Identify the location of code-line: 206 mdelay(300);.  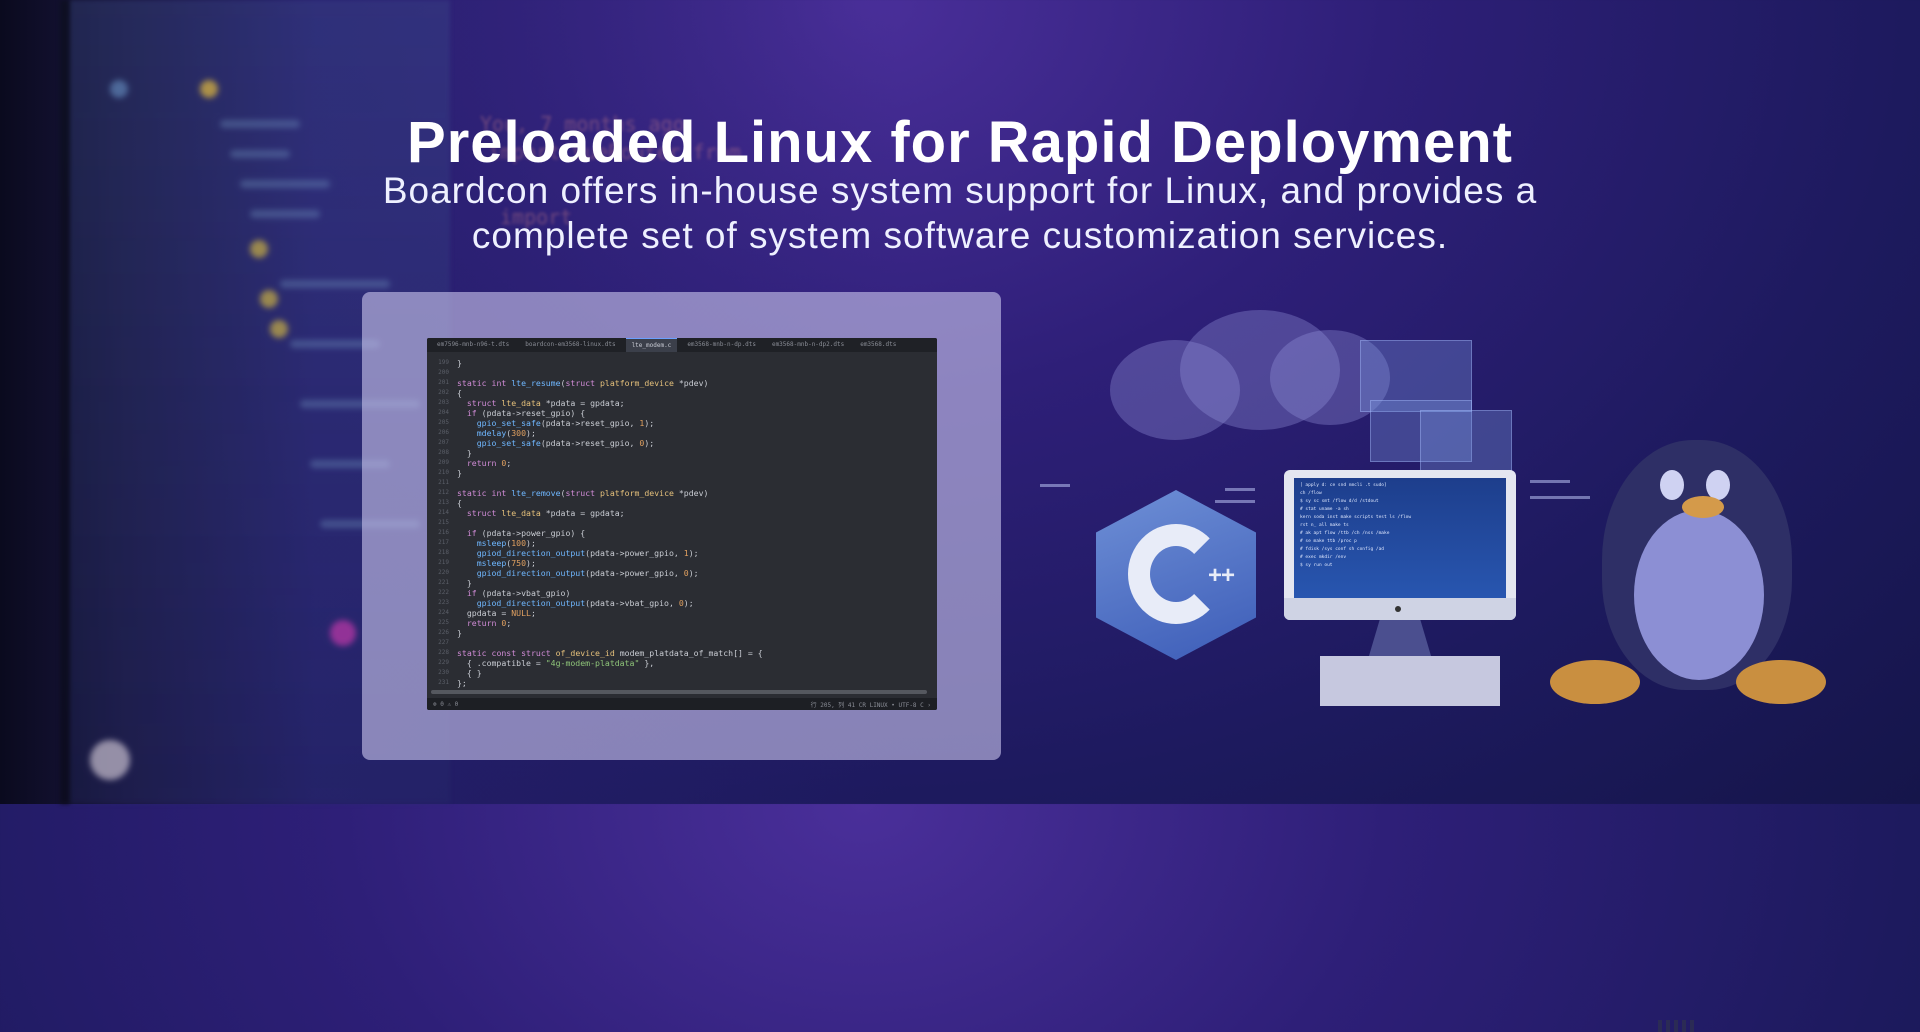
(682, 433).